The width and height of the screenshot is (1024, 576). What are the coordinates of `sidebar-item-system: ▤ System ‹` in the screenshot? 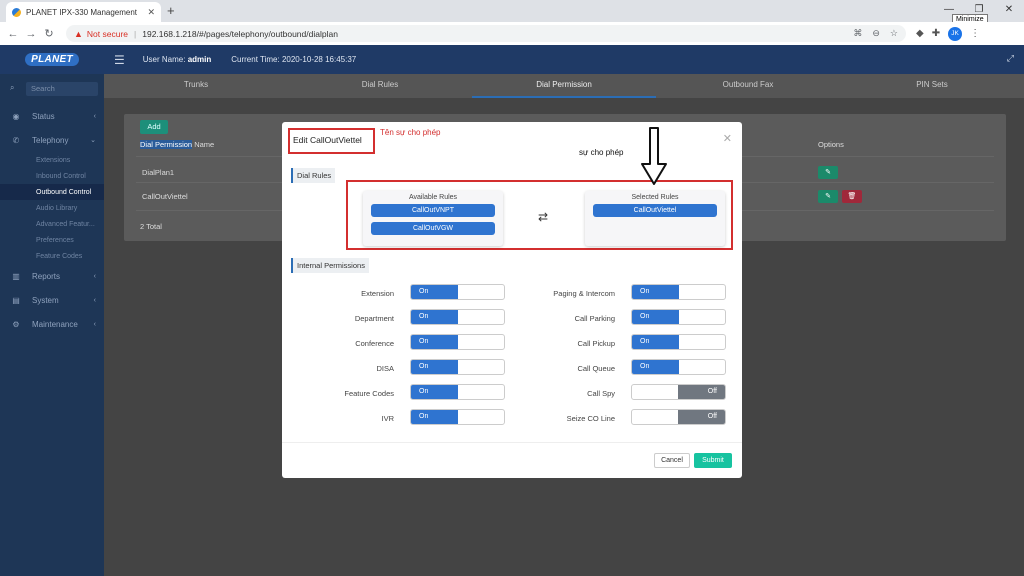 It's located at (52, 300).